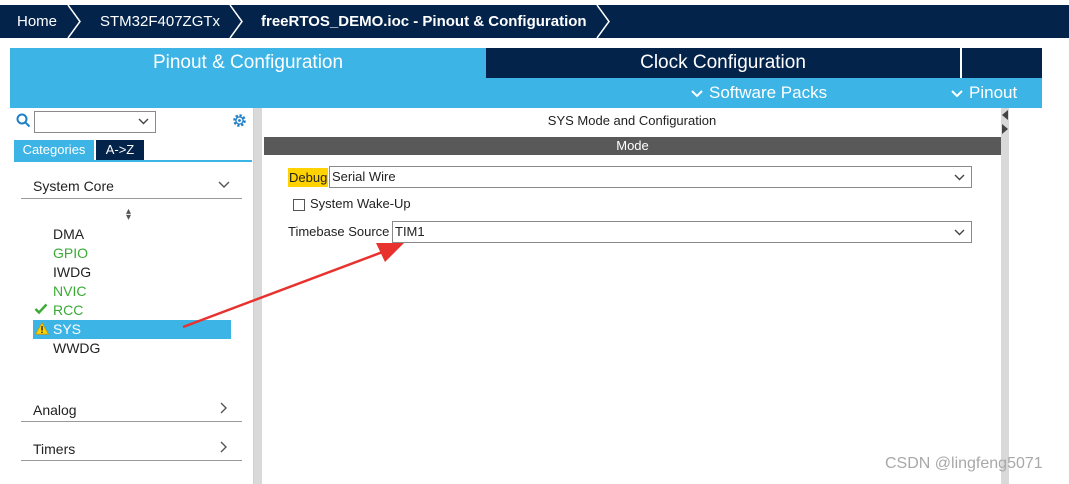 This screenshot has width=1069, height=484. What do you see at coordinates (128, 215) in the screenshot?
I see `sort-icon: ▴ ▾` at bounding box center [128, 215].